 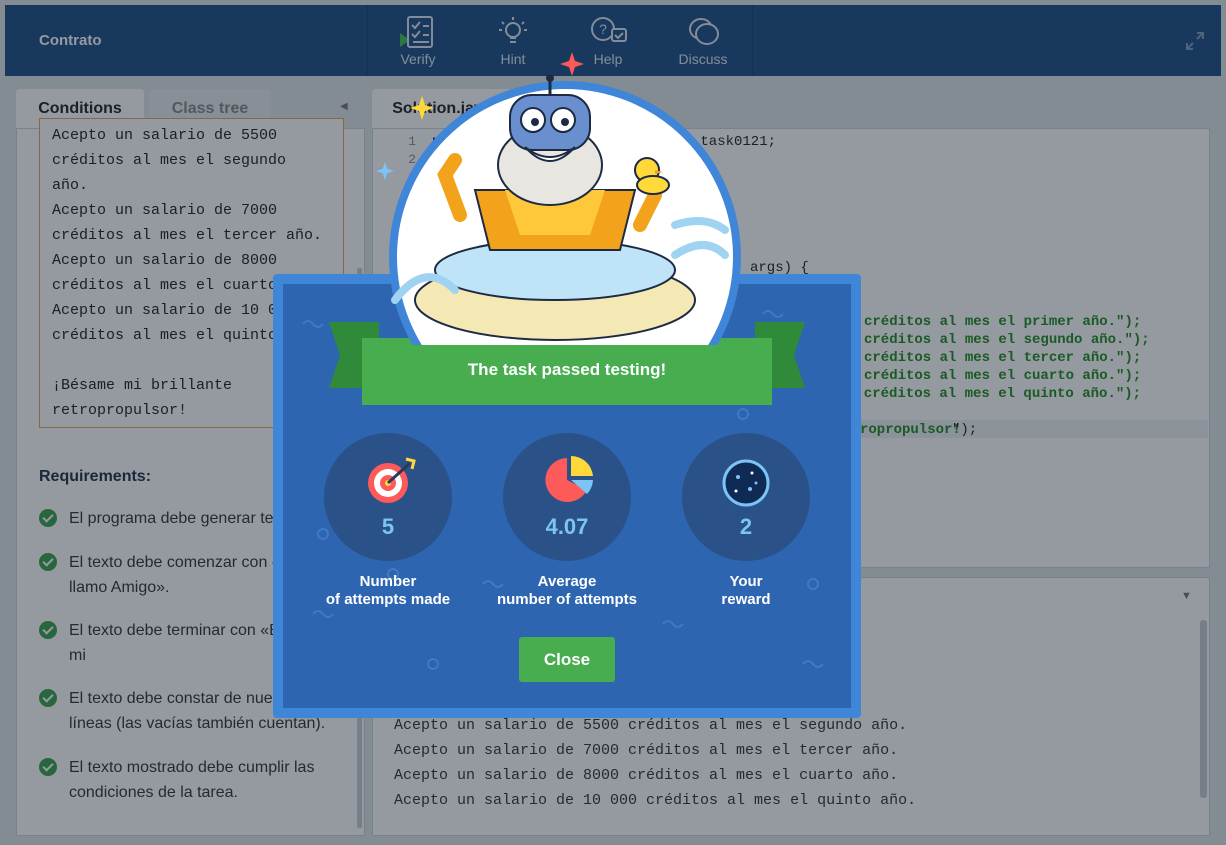 What do you see at coordinates (569, 478) in the screenshot?
I see `pie-chart-icon` at bounding box center [569, 478].